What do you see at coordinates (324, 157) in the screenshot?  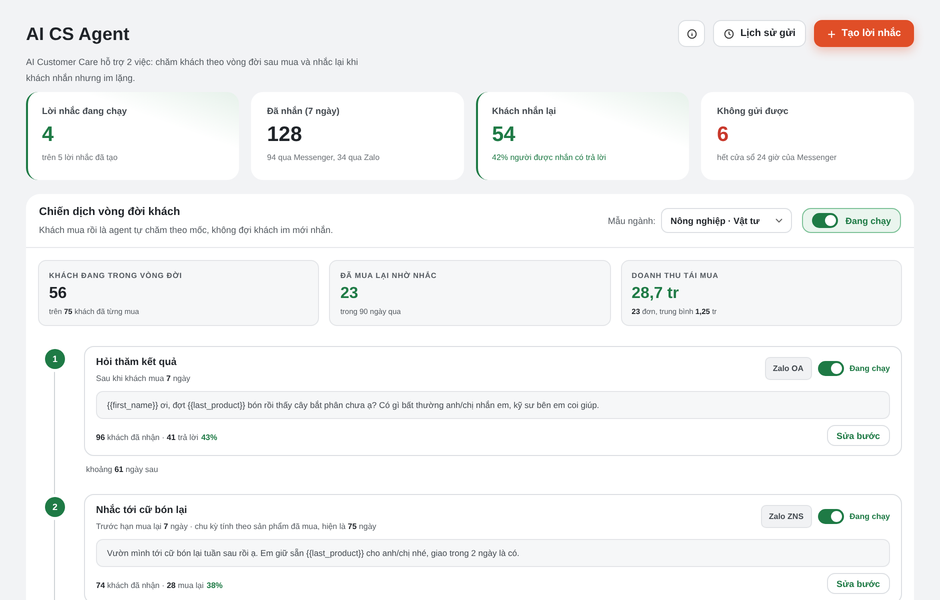 I see `stat-note: 94 qua Messenger, 34 qua Zalo` at bounding box center [324, 157].